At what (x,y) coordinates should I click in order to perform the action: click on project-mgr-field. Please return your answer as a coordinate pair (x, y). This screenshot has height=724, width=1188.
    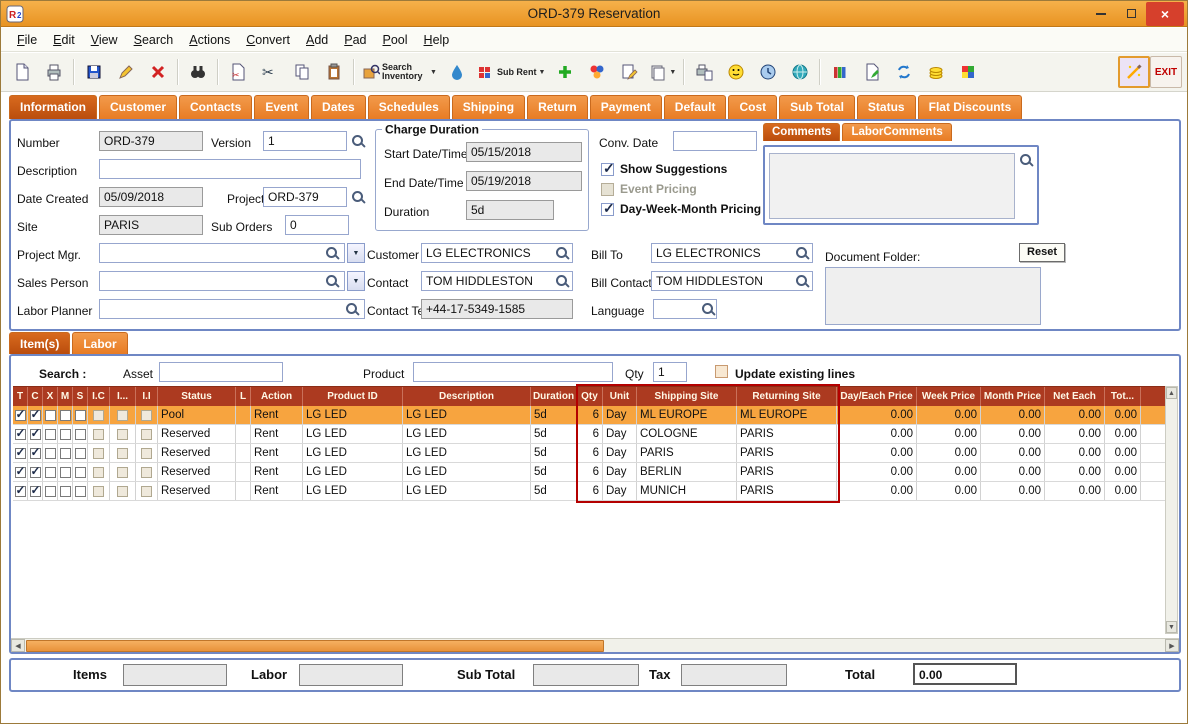
    Looking at the image, I should click on (222, 253).